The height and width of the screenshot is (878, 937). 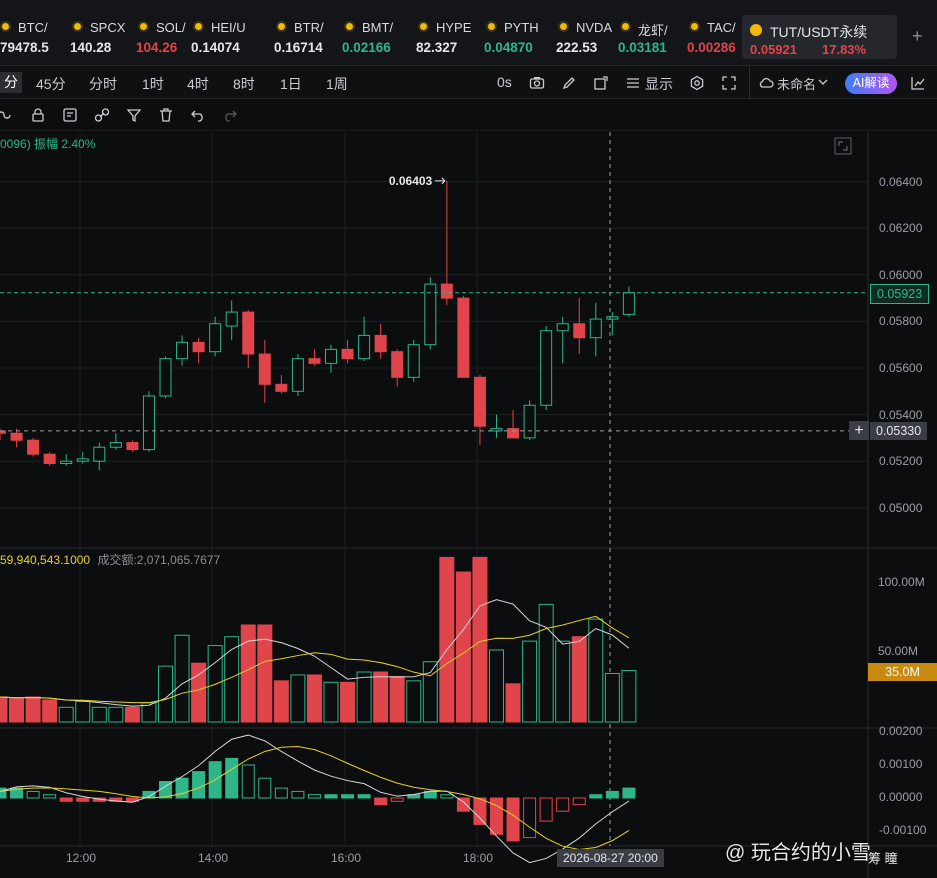 I want to click on high-price-label: 0.06403, so click(x=411, y=181).